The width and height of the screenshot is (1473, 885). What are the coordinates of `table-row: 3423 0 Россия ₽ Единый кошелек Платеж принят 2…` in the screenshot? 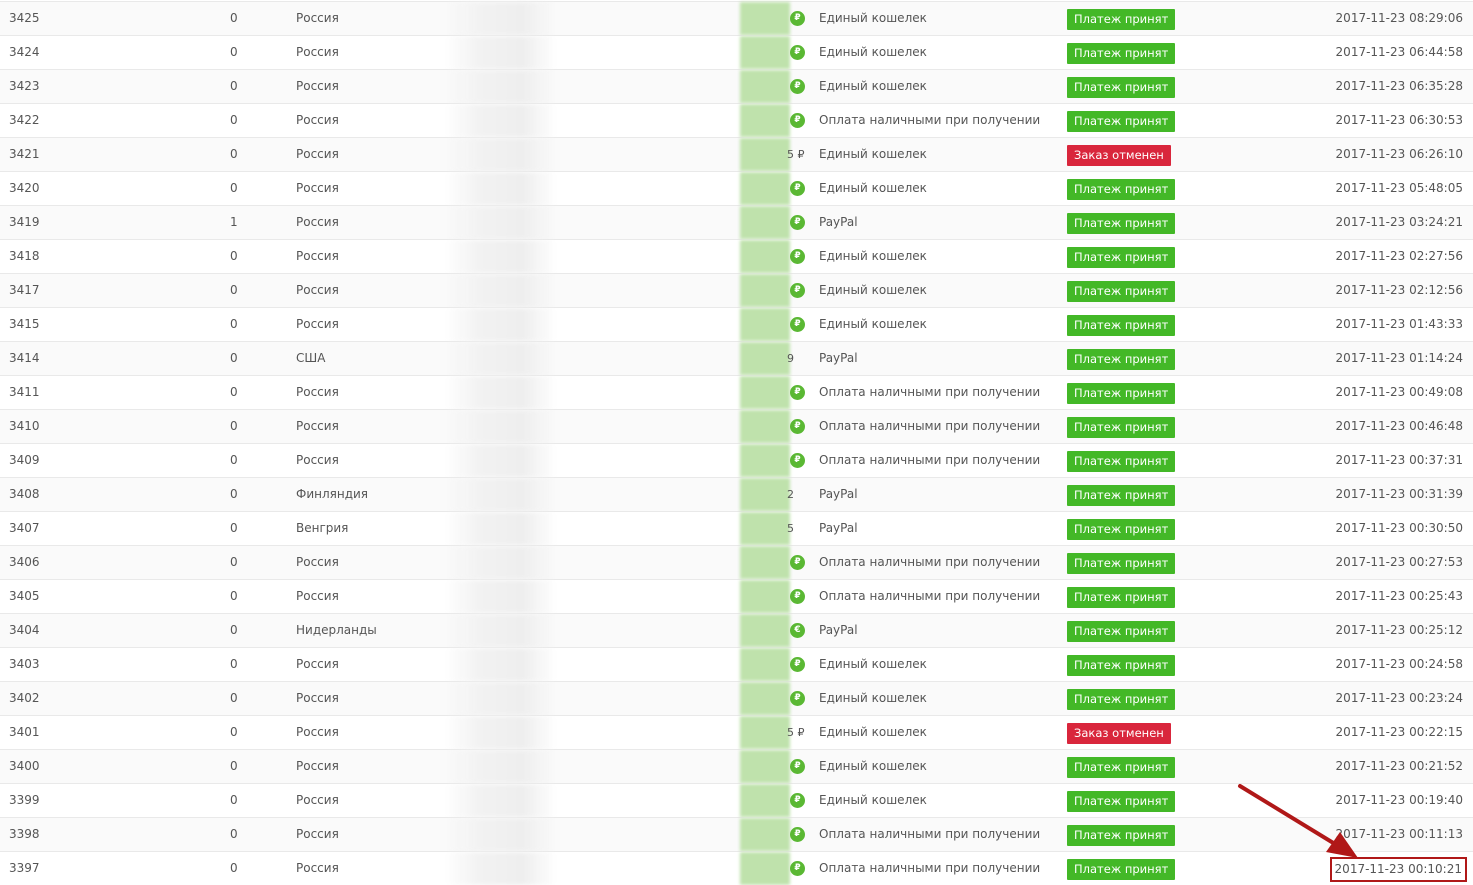 It's located at (736, 86).